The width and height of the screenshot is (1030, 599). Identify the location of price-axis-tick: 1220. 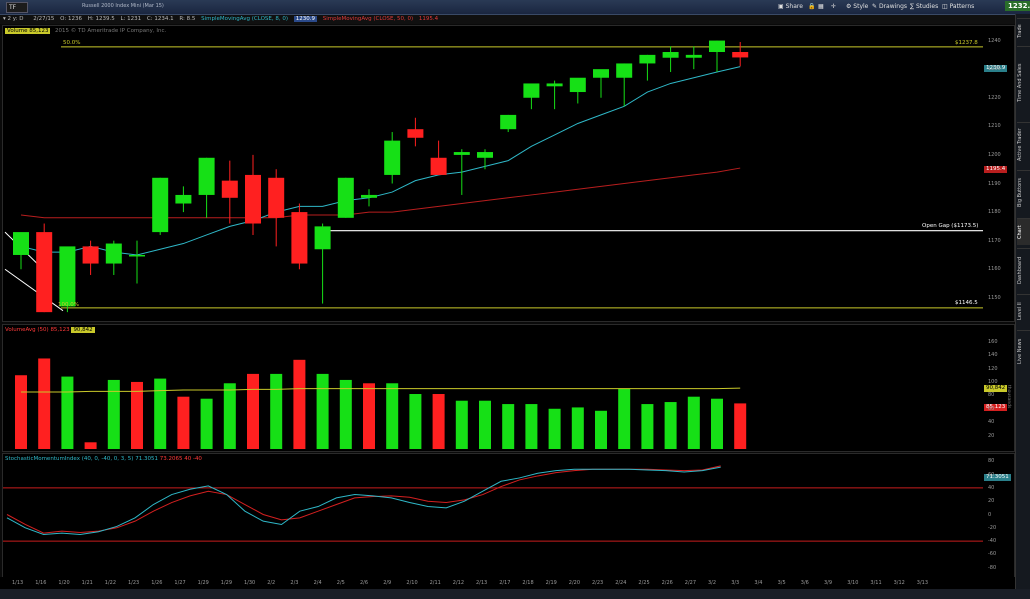
(994, 97).